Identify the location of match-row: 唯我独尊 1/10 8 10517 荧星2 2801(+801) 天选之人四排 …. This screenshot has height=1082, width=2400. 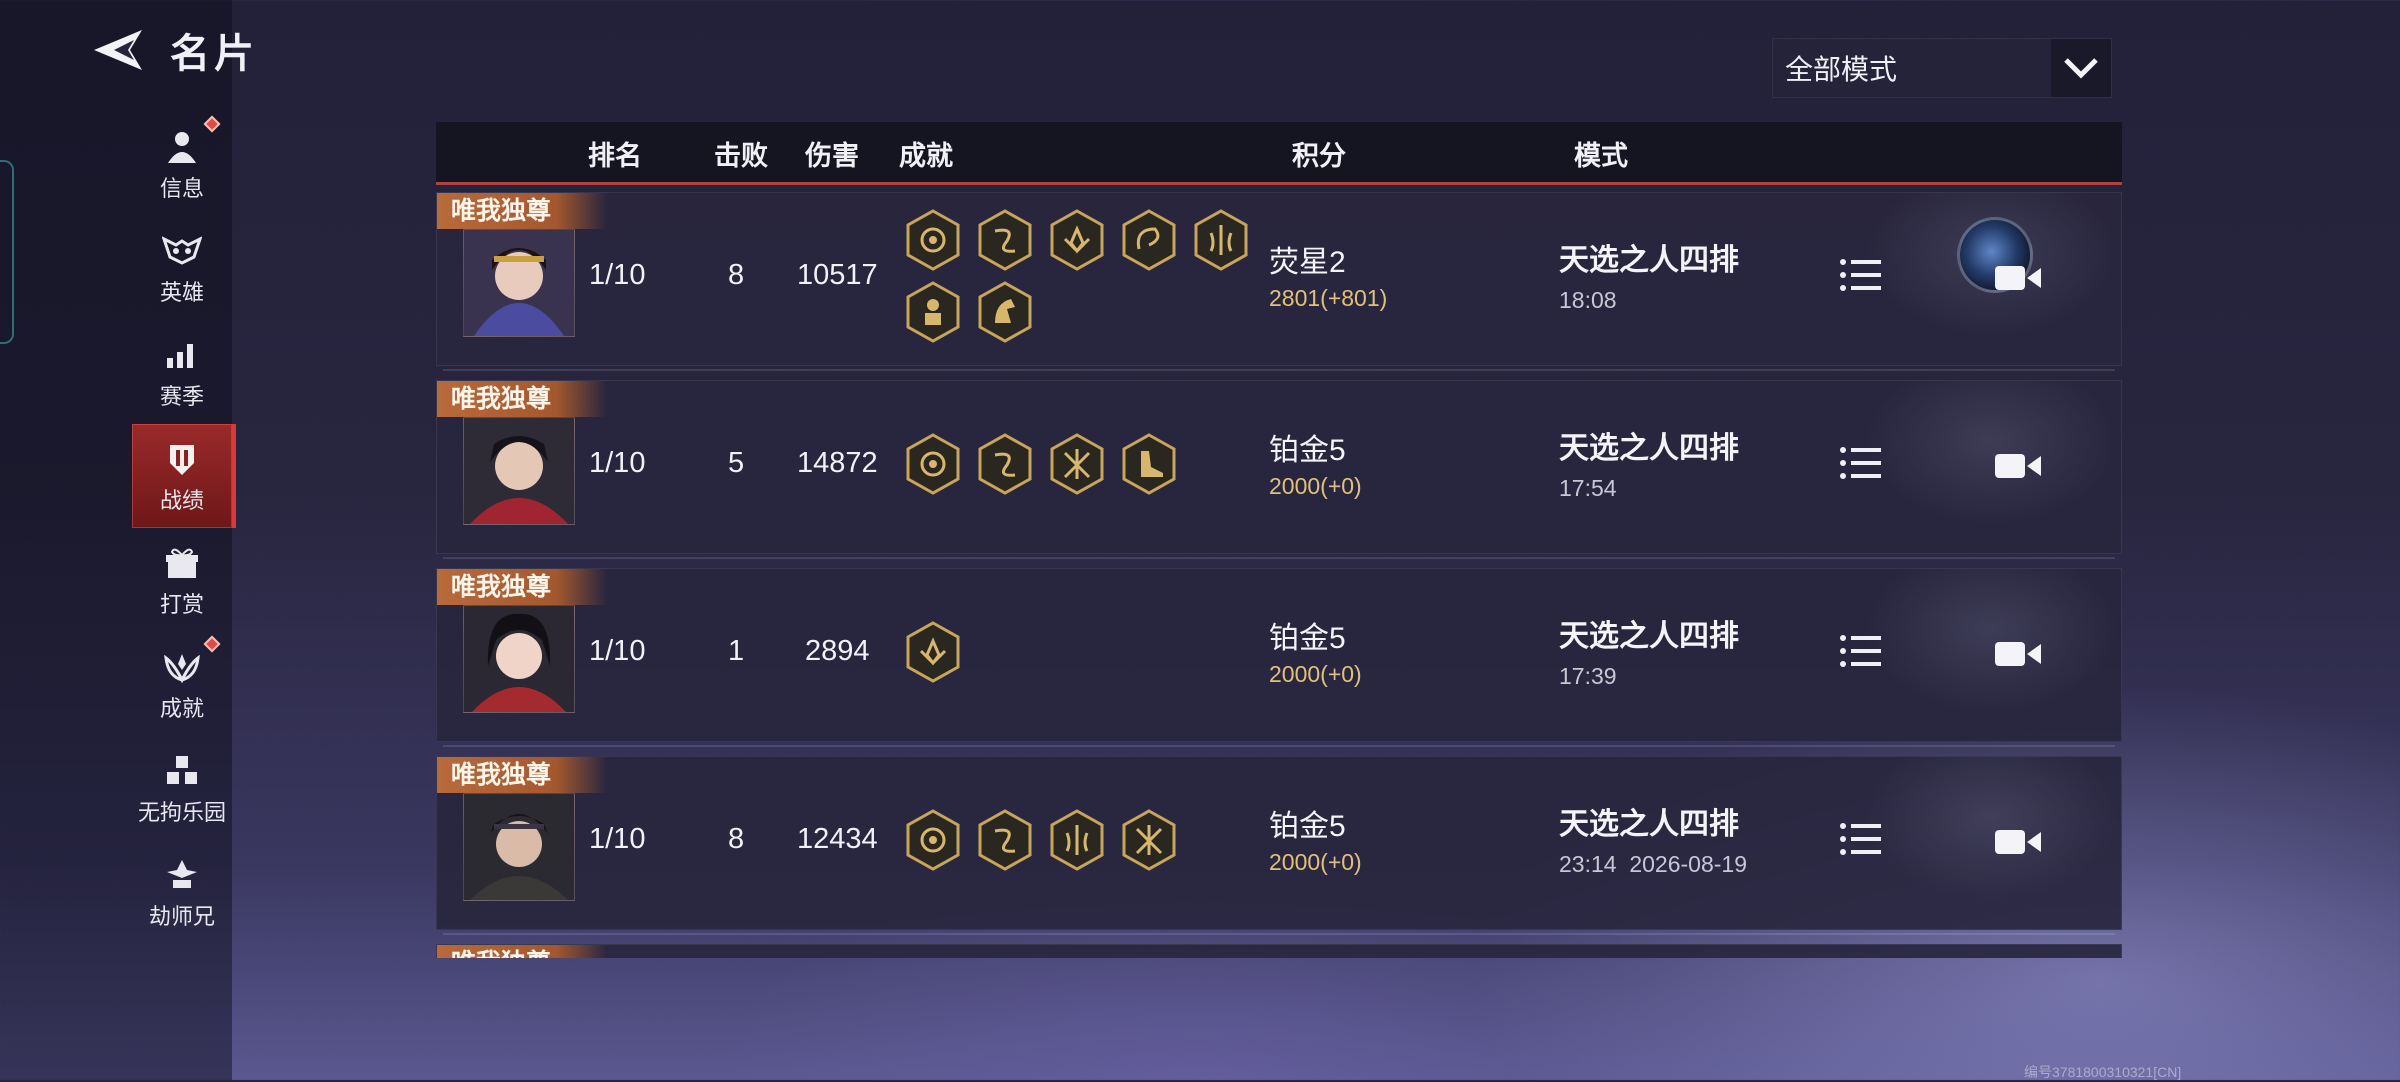
(1279, 281).